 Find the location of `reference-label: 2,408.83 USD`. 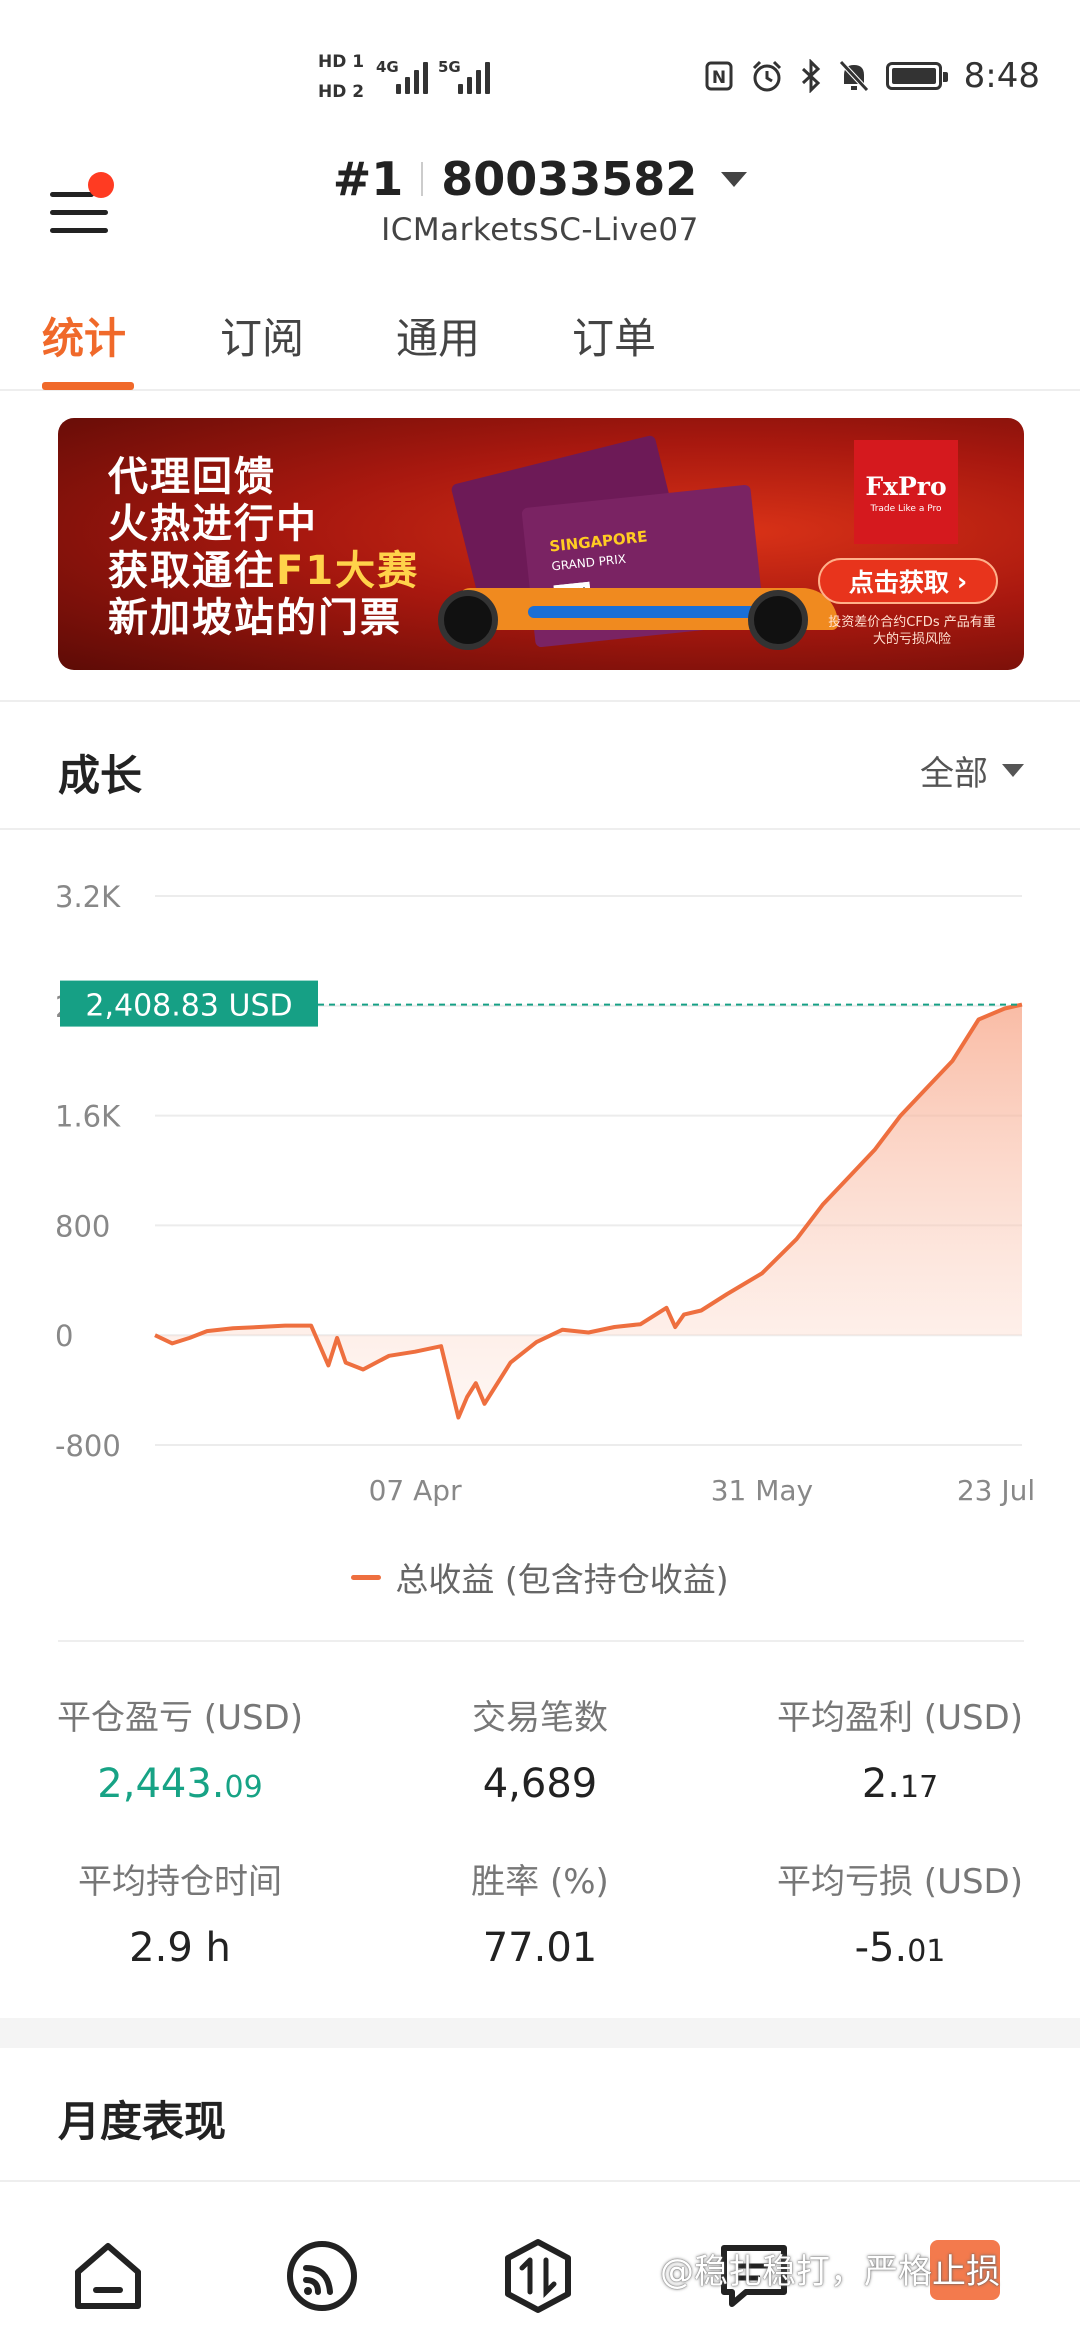

reference-label: 2,408.83 USD is located at coordinates (188, 1006).